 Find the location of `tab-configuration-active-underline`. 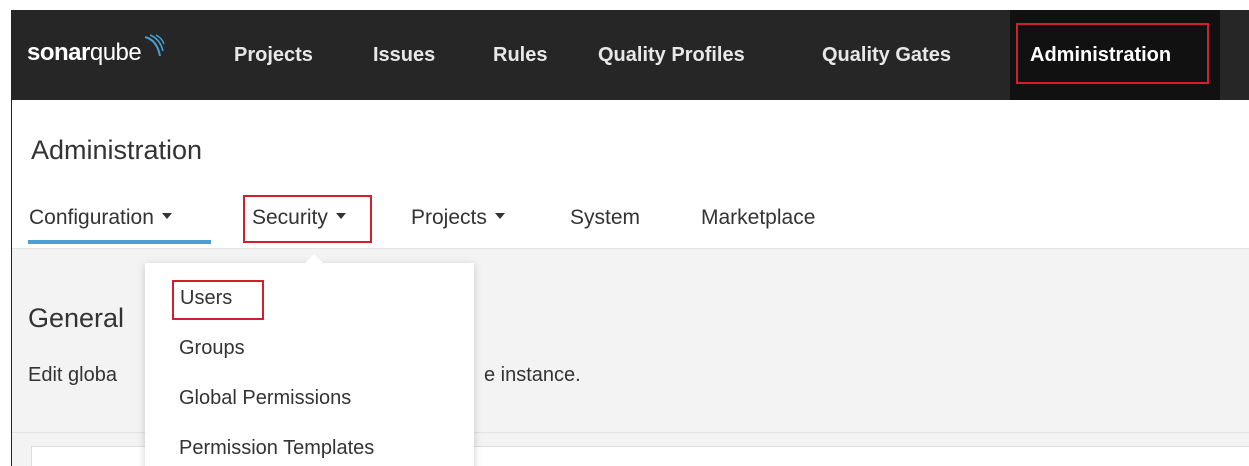

tab-configuration-active-underline is located at coordinates (119, 242).